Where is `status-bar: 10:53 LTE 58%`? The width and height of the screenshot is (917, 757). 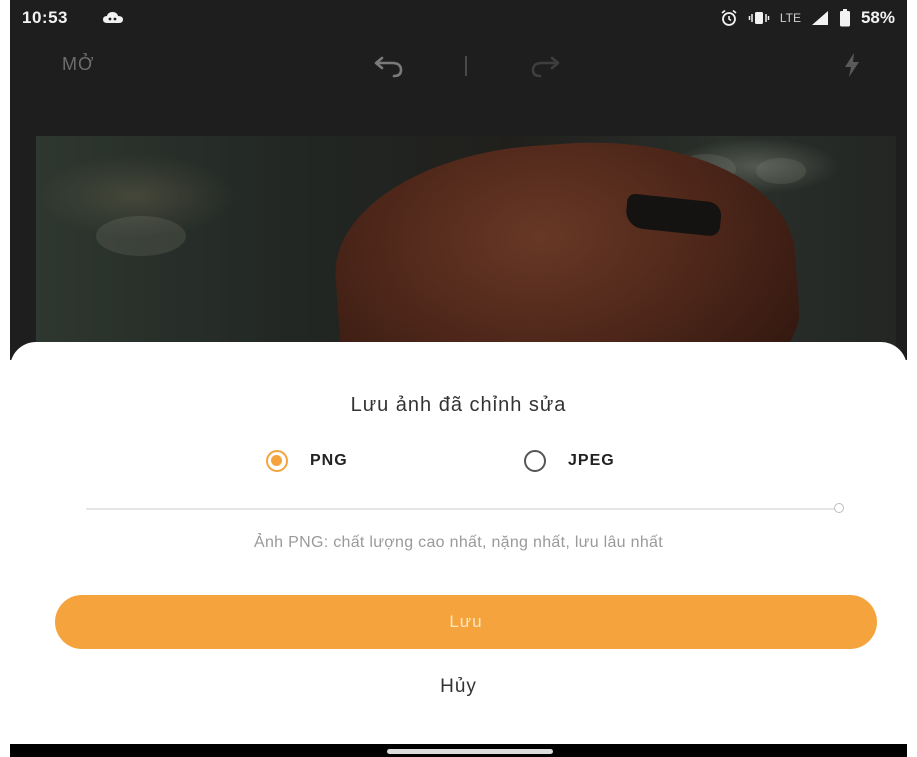
status-bar: 10:53 LTE 58% is located at coordinates (458, 18).